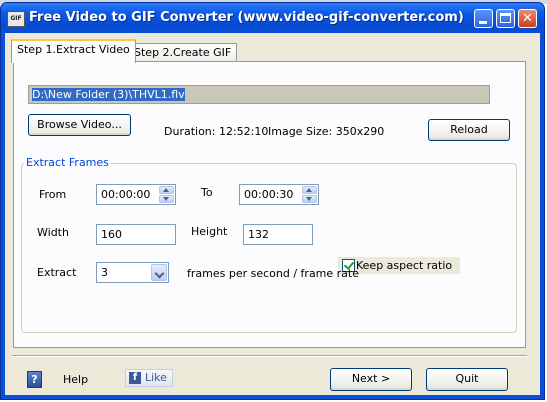 This screenshot has height=402, width=547. What do you see at coordinates (269, 356) in the screenshot?
I see `footer-divider` at bounding box center [269, 356].